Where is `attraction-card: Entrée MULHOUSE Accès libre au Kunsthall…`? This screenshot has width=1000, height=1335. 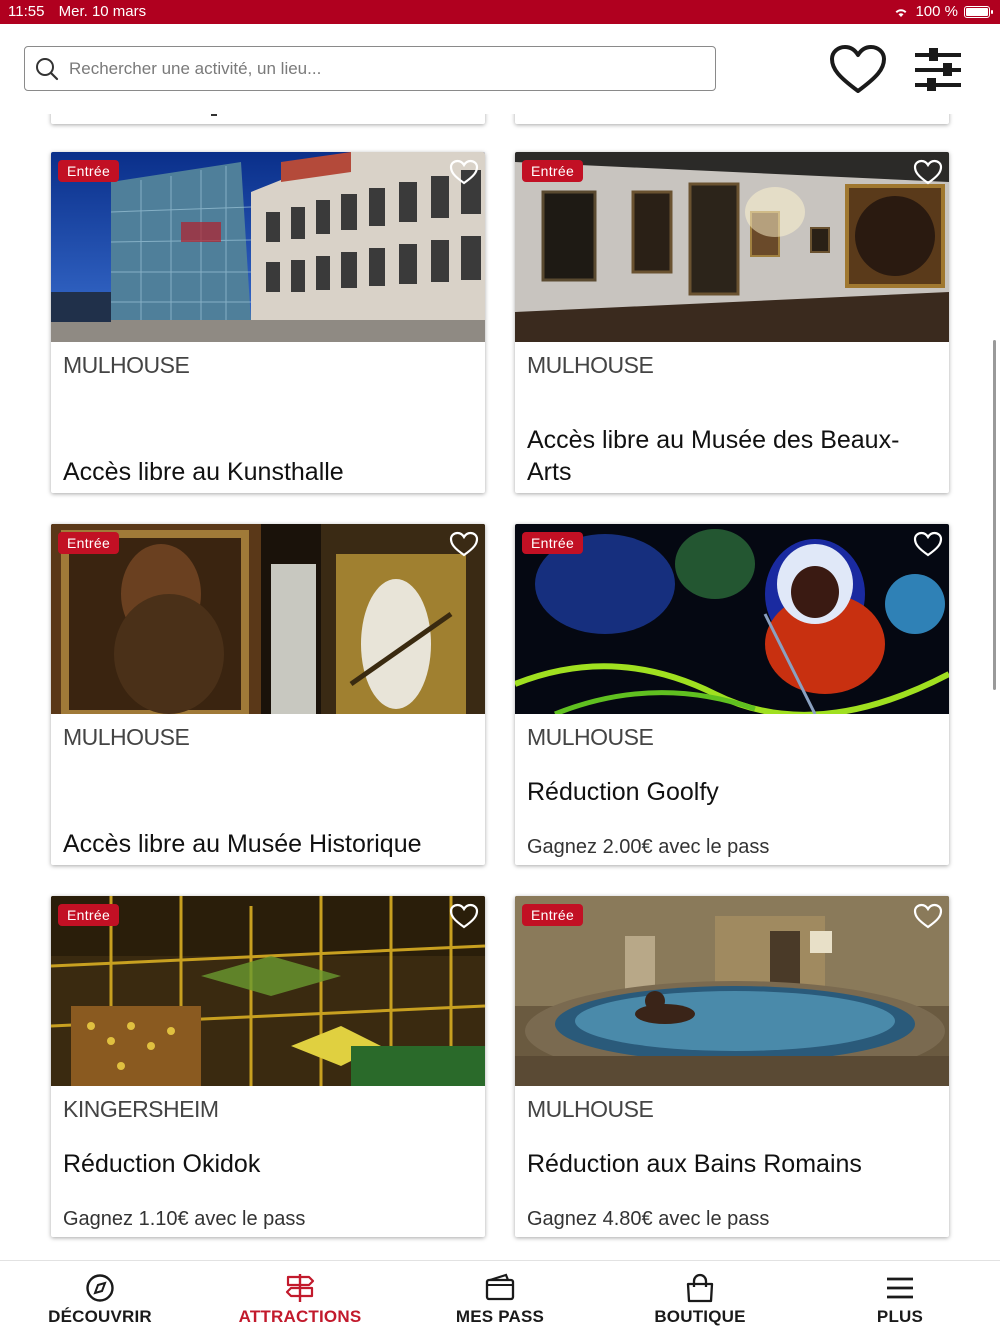
attraction-card: Entrée MULHOUSE Accès libre au Kunsthall… is located at coordinates (268, 322).